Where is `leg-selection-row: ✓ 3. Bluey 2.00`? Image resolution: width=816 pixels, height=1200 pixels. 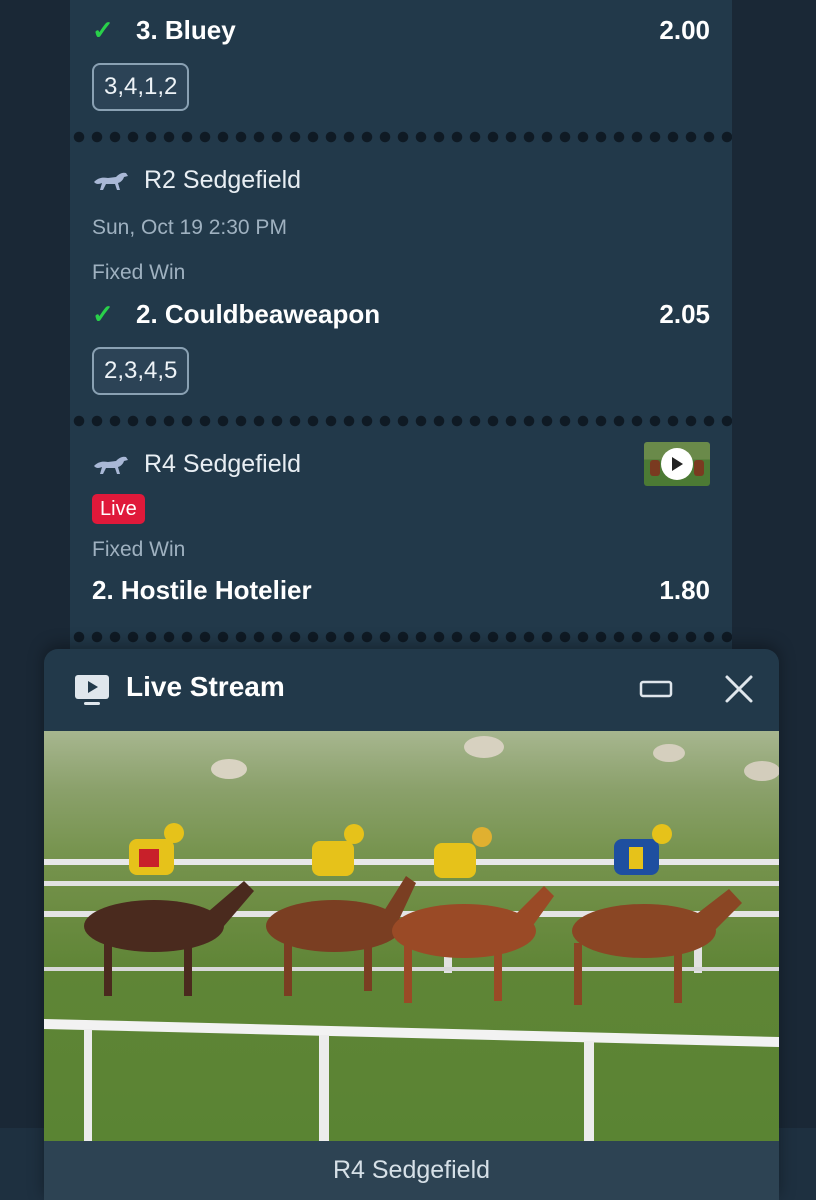 leg-selection-row: ✓ 3. Bluey 2.00 is located at coordinates (401, 30).